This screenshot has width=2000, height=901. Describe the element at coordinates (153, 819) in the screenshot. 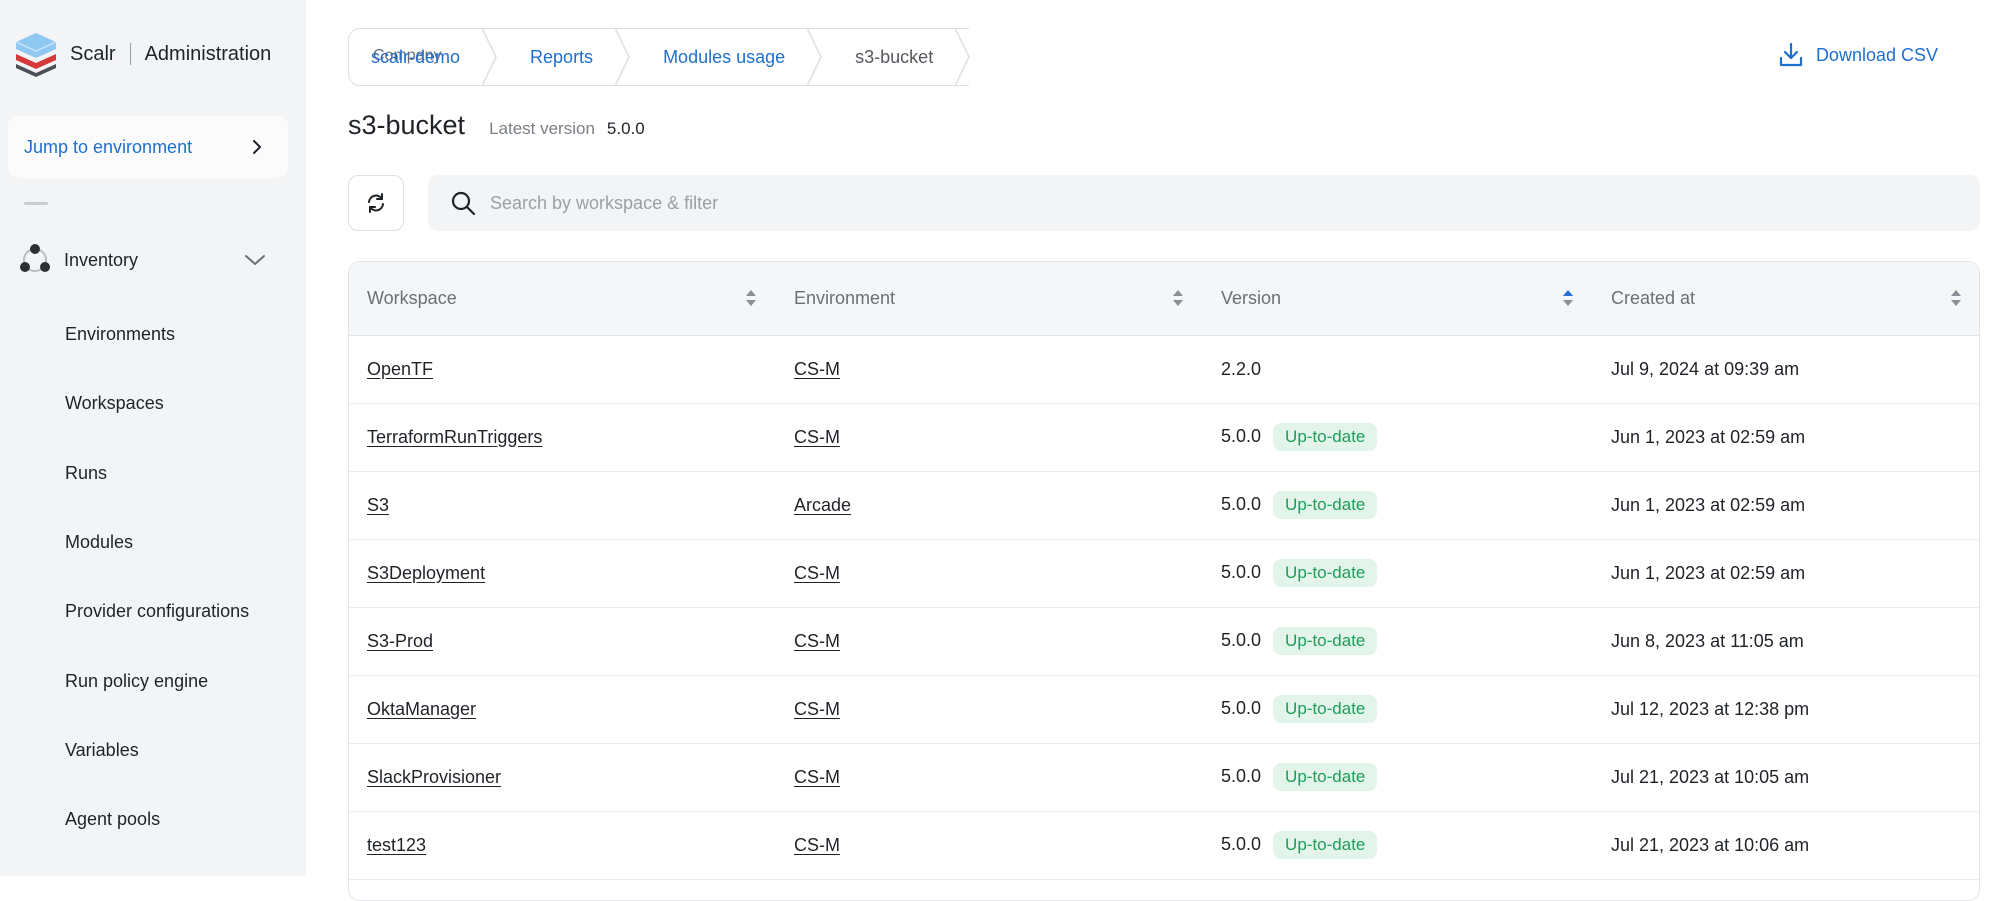

I see `sidebar-item-agent-pools: Agent pools` at that location.